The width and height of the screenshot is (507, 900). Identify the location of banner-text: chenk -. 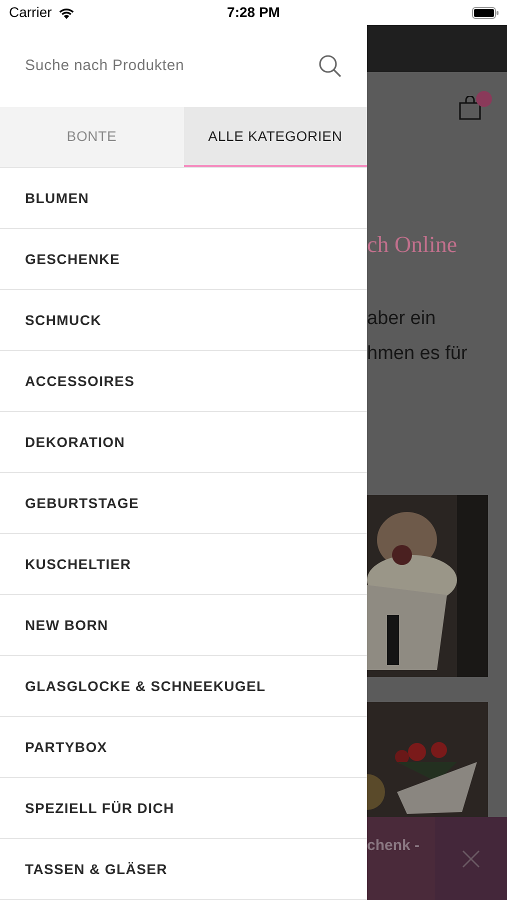
(393, 846).